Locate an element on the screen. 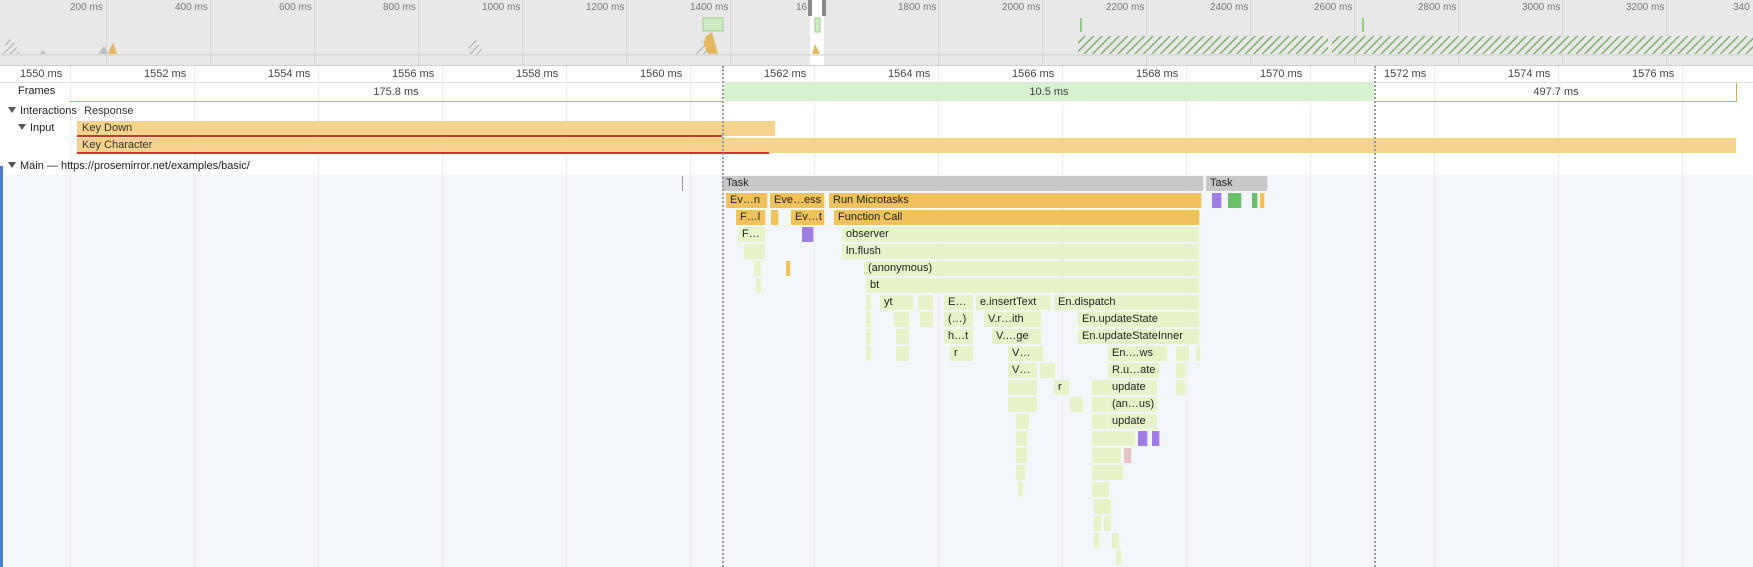 This screenshot has width=1753, height=567. function-frame: yt is located at coordinates (897, 302).